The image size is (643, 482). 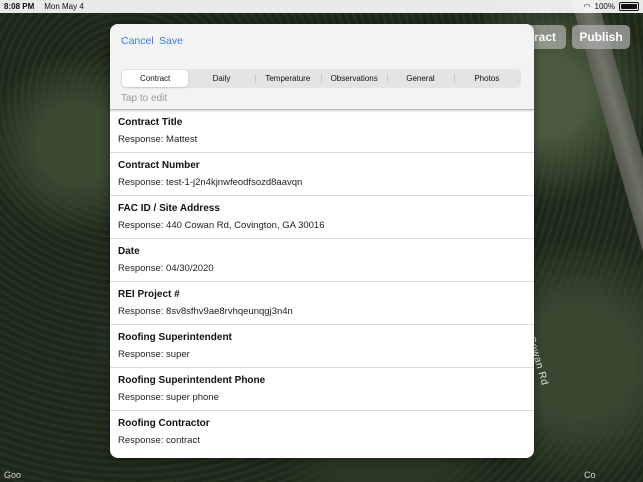 What do you see at coordinates (587, 6) in the screenshot?
I see `wifi-icon: ◠` at bounding box center [587, 6].